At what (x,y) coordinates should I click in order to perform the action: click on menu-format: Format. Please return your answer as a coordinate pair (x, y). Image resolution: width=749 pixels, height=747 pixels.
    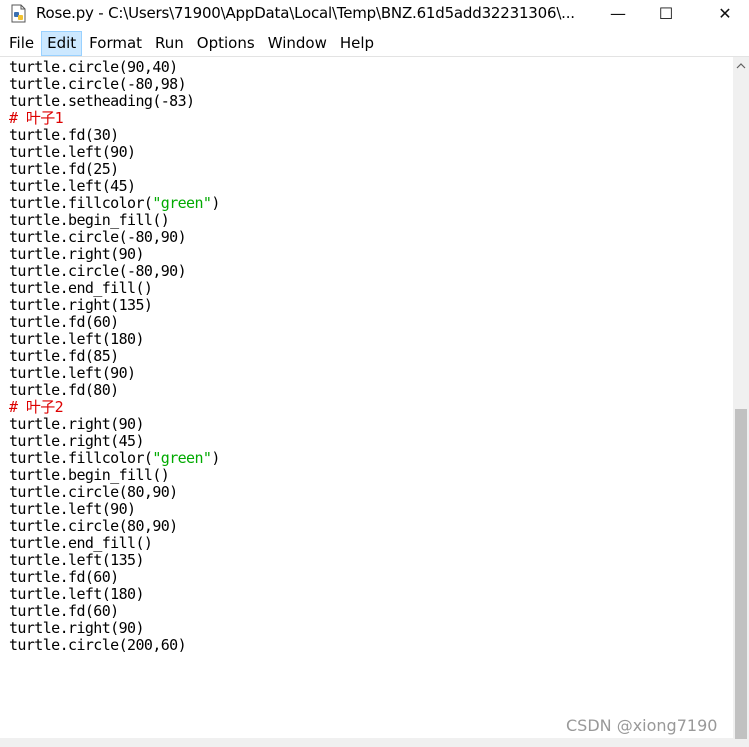
    Looking at the image, I should click on (115, 43).